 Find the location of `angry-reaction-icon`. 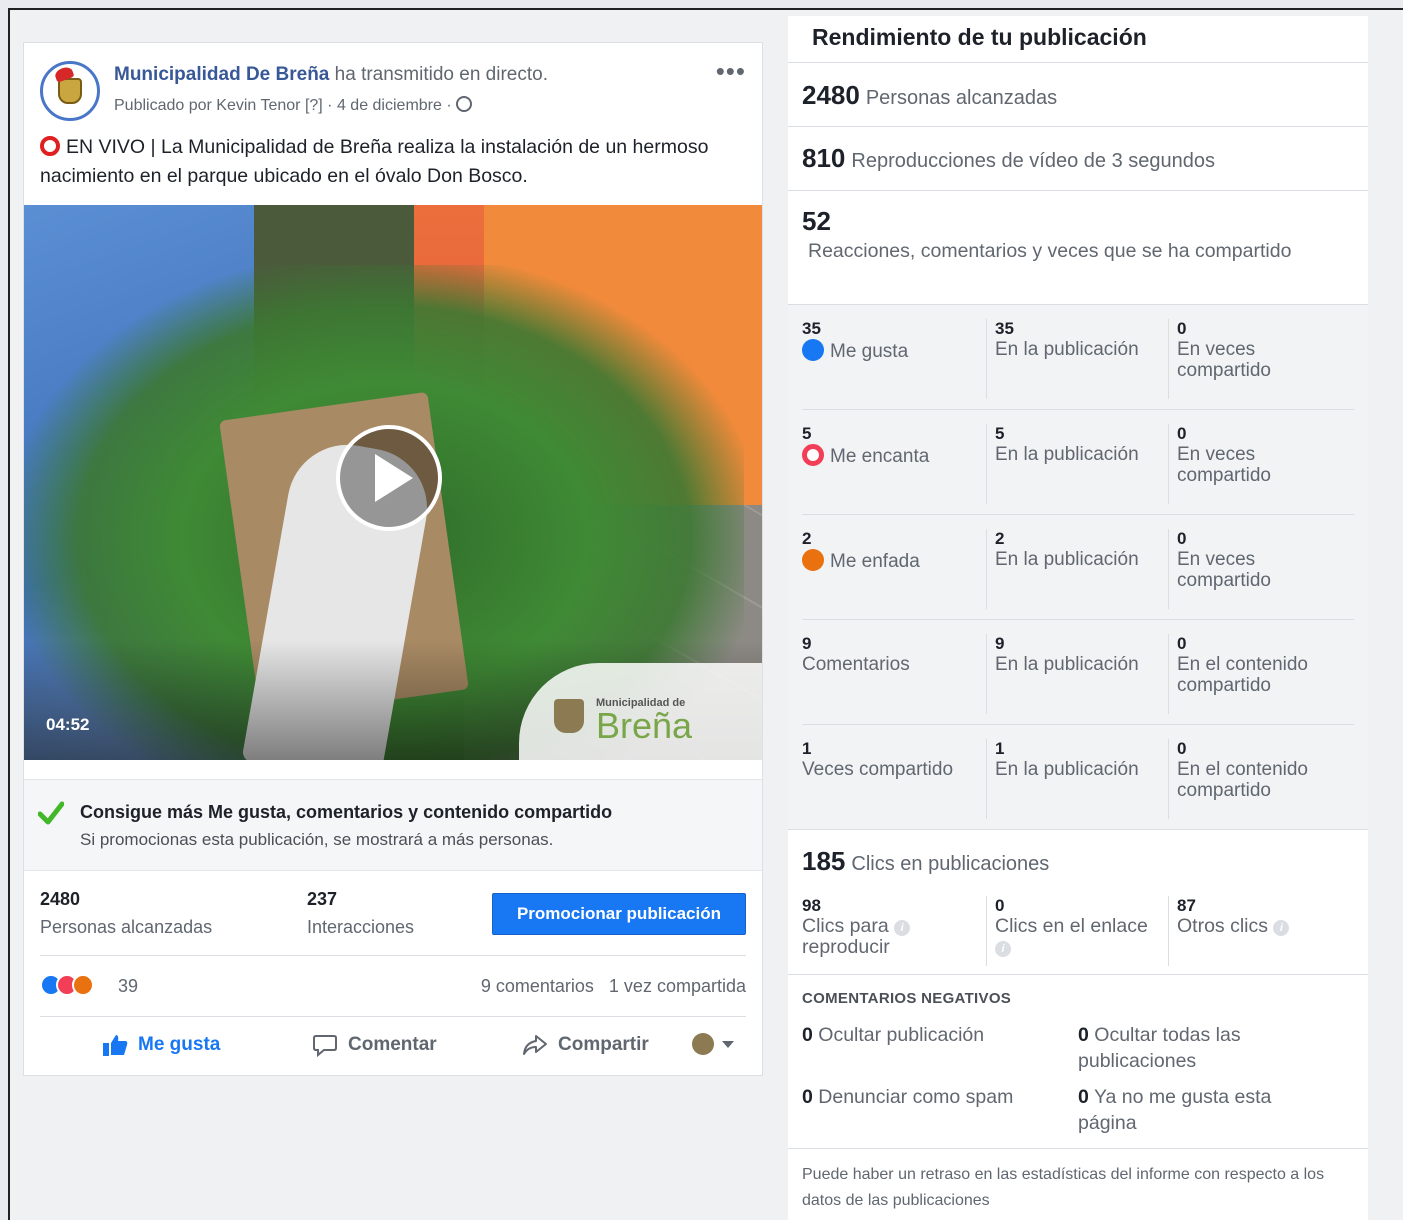

angry-reaction-icon is located at coordinates (83, 985).